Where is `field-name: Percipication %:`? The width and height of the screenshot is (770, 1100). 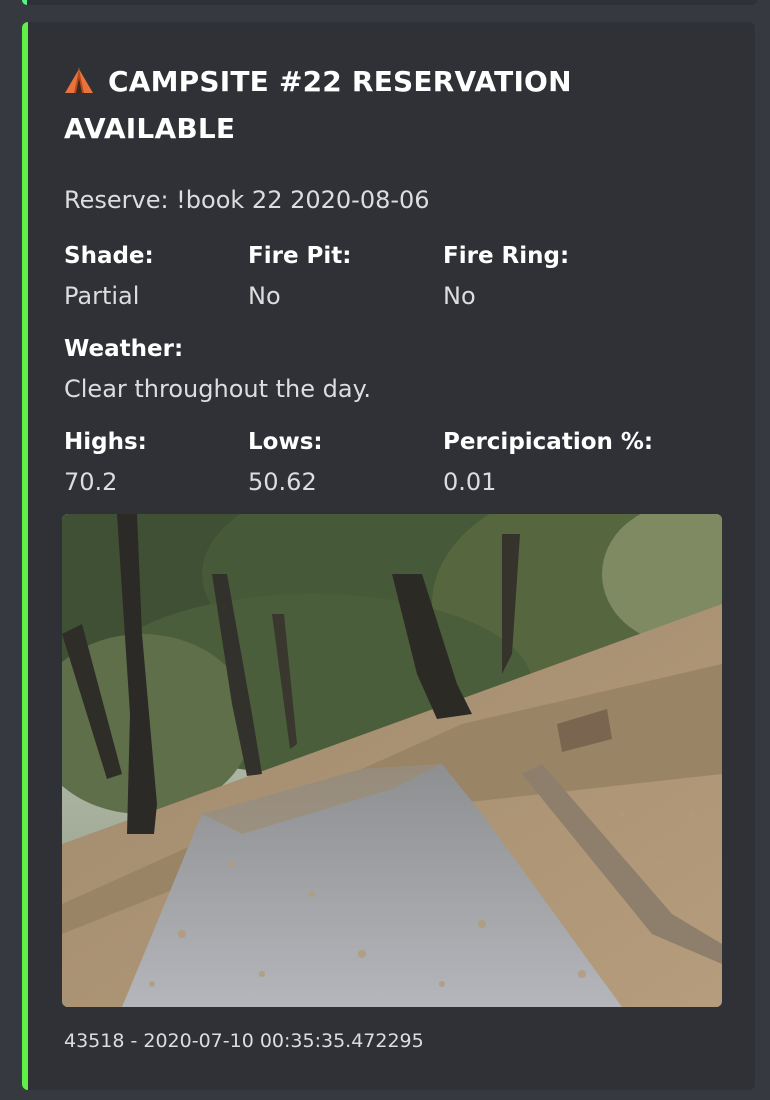 field-name: Percipication %: is located at coordinates (548, 442).